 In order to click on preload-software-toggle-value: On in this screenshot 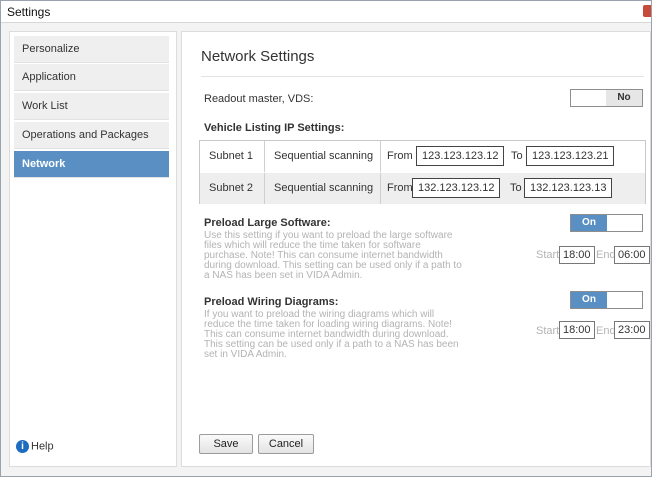, I will do `click(589, 223)`.